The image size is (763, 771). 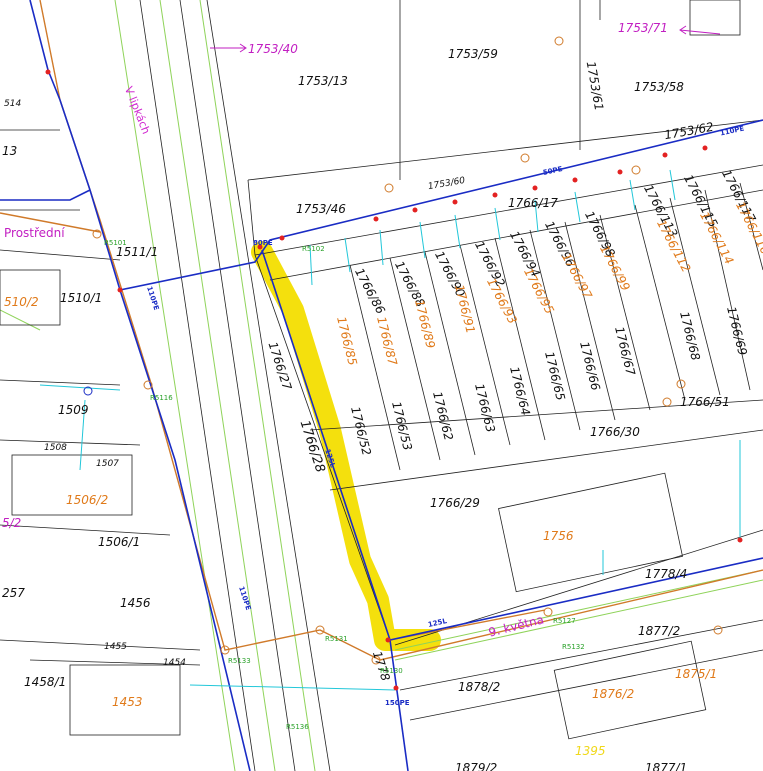 What do you see at coordinates (10, 151) in the screenshot?
I see `parcel-label: 13` at bounding box center [10, 151].